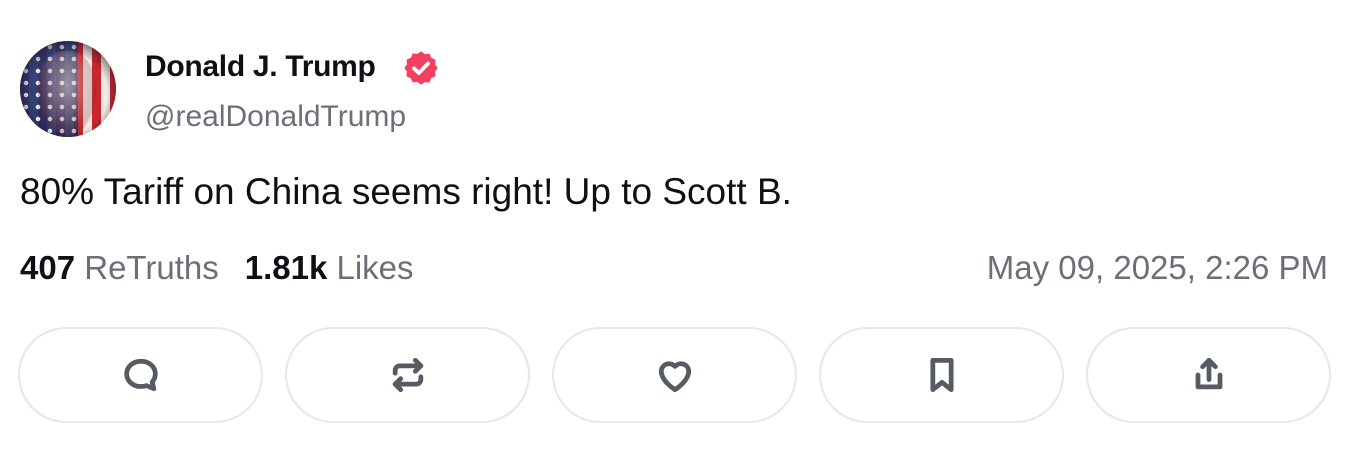  What do you see at coordinates (1157, 268) in the screenshot?
I see `post-timestamp: May 09, 2025, 2:26 PM` at bounding box center [1157, 268].